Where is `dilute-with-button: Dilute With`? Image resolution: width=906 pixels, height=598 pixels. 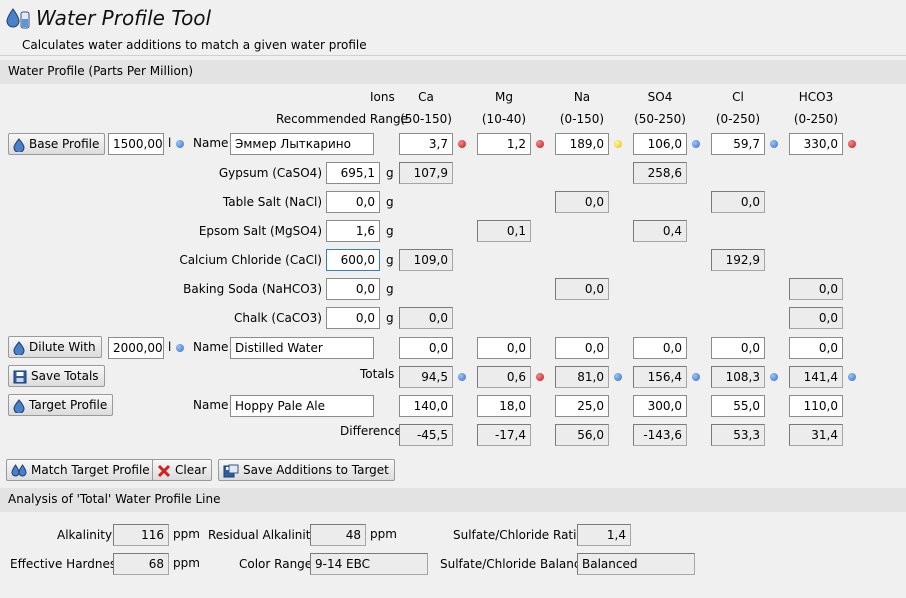
dilute-with-button: Dilute With is located at coordinates (55, 347).